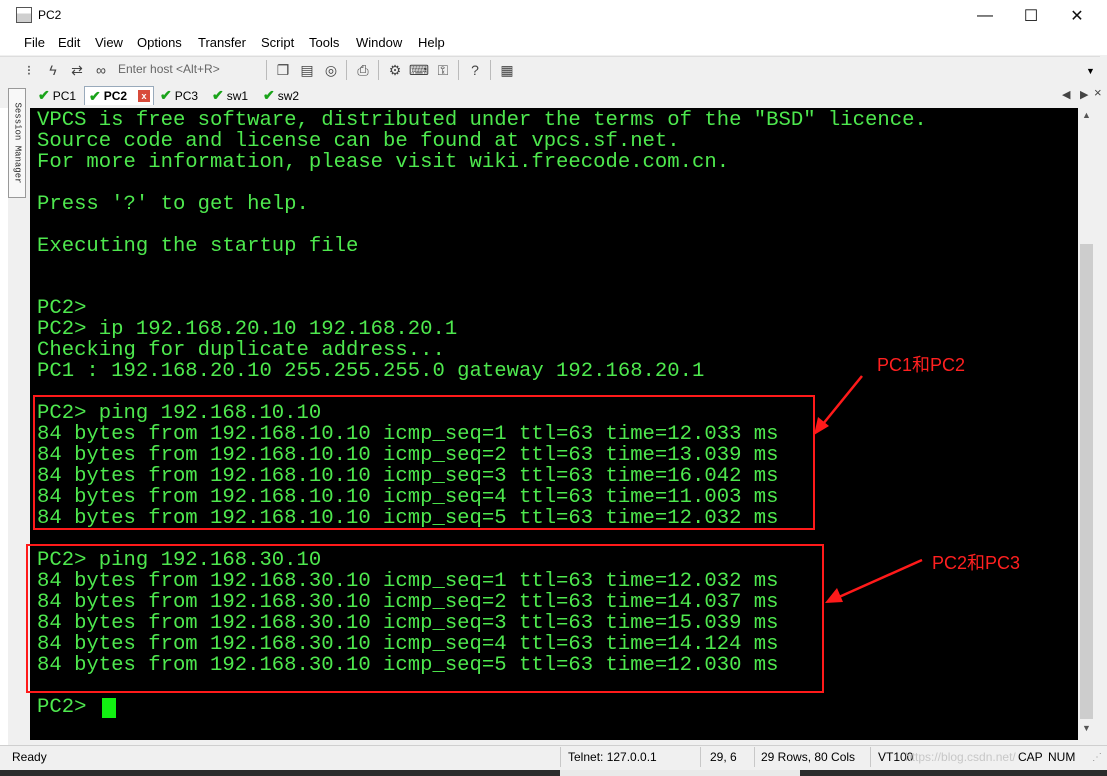  What do you see at coordinates (4, 428) in the screenshot?
I see `desktop-background` at bounding box center [4, 428].